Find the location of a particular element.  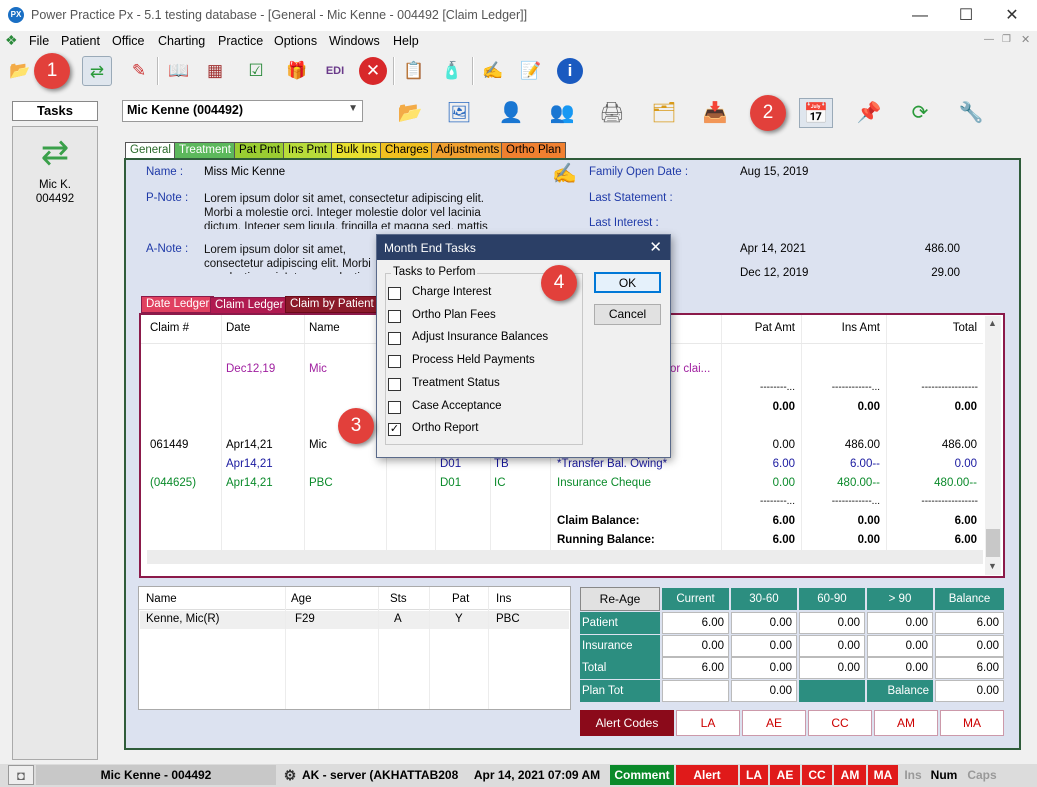

status-code-am: AM is located at coordinates (850, 775).